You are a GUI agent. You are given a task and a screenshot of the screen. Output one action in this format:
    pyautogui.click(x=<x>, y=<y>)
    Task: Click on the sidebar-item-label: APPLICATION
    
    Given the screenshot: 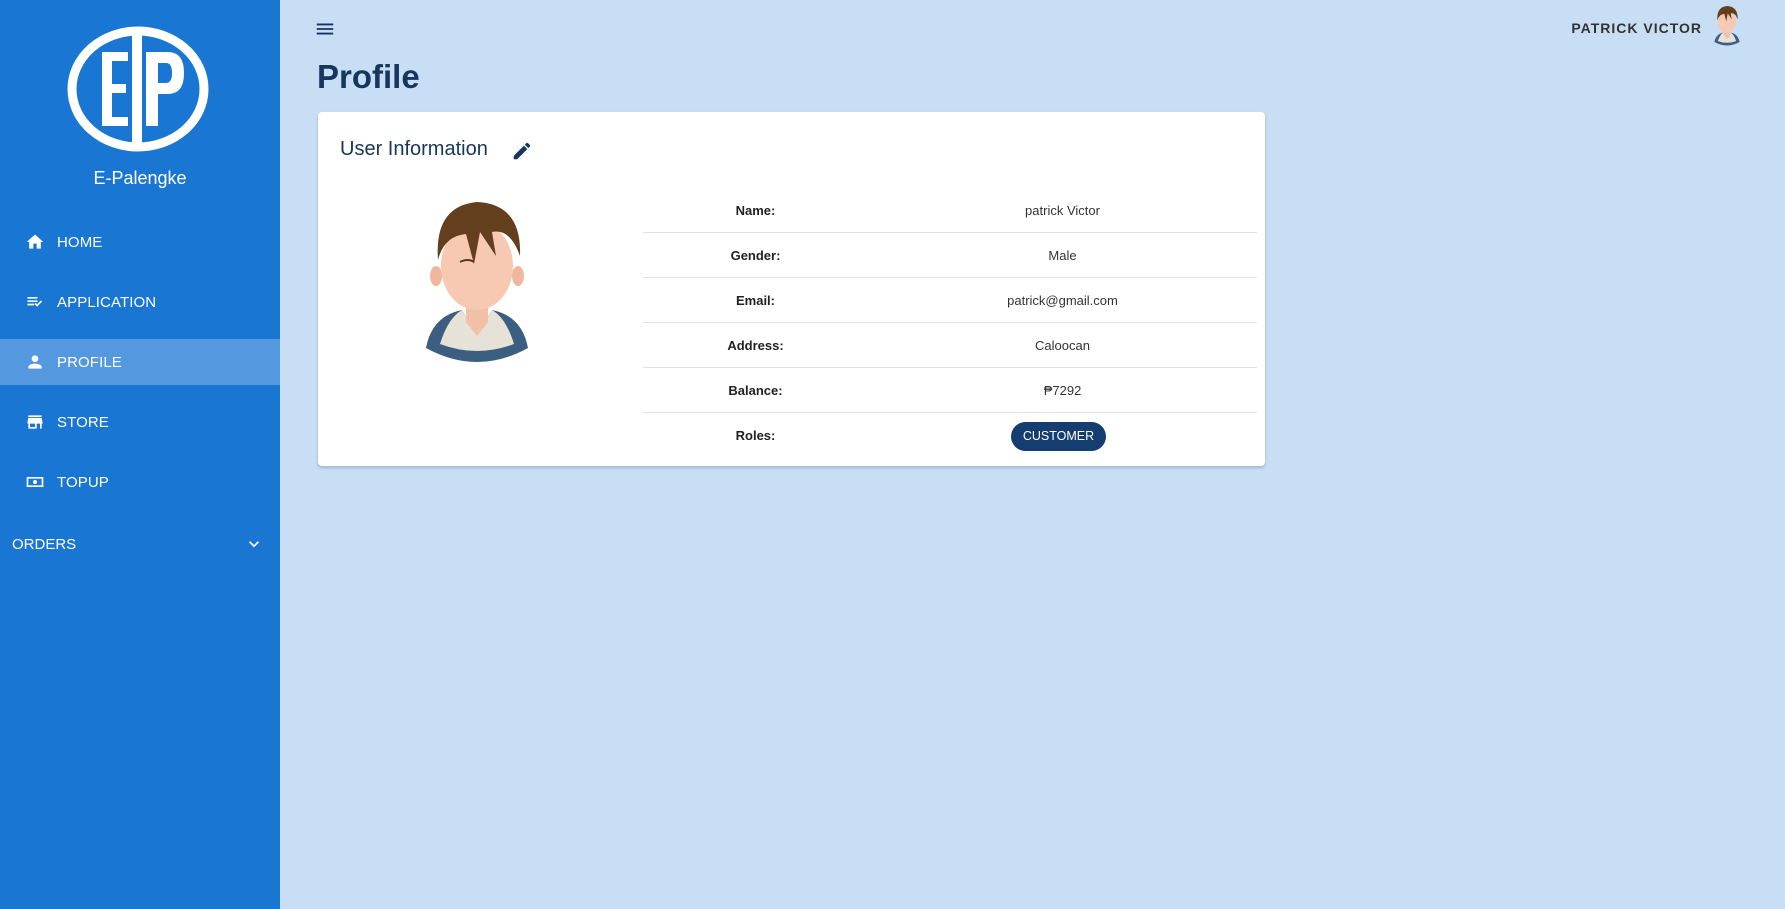 What is the action you would take?
    pyautogui.click(x=107, y=302)
    